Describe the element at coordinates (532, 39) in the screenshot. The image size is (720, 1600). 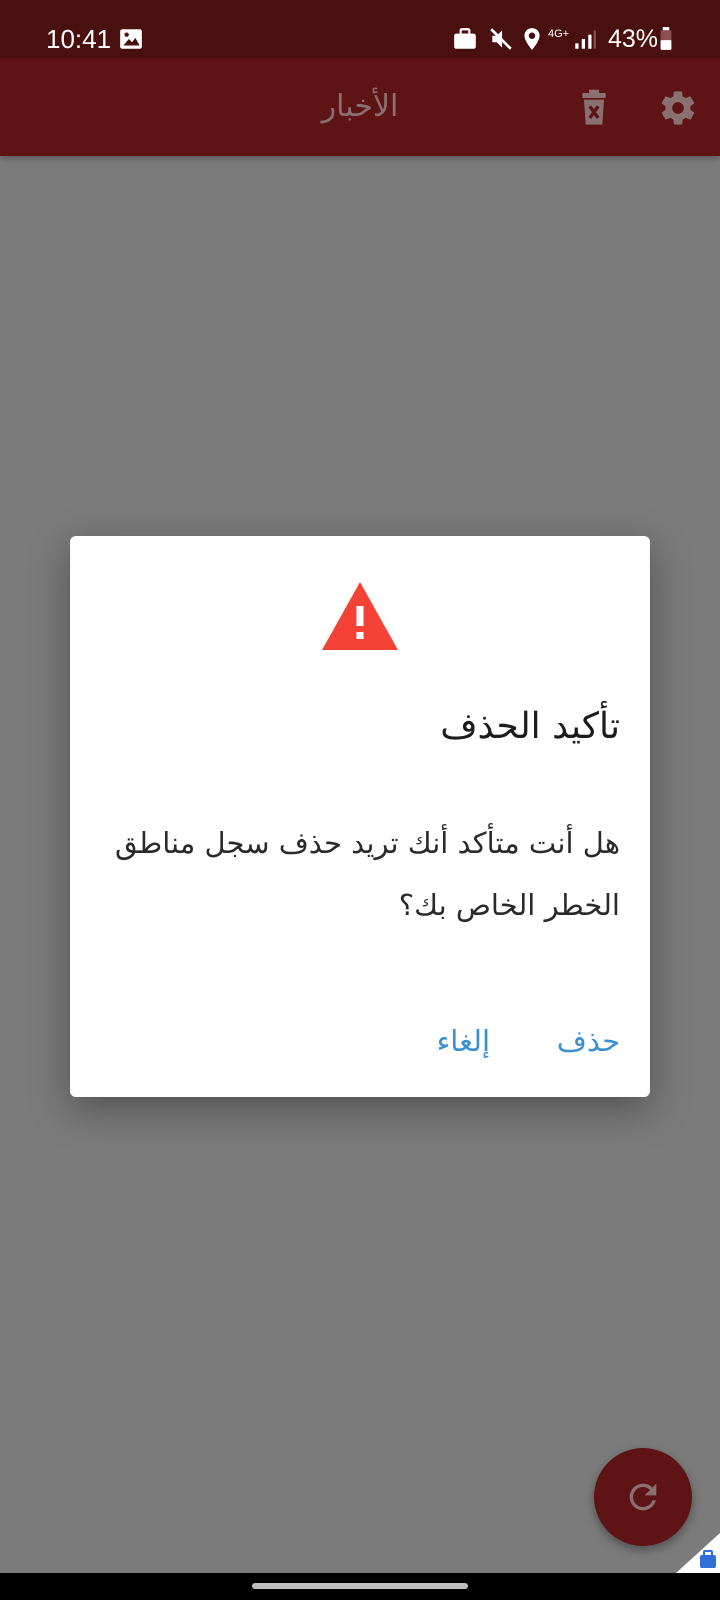
I see `location-icon` at that location.